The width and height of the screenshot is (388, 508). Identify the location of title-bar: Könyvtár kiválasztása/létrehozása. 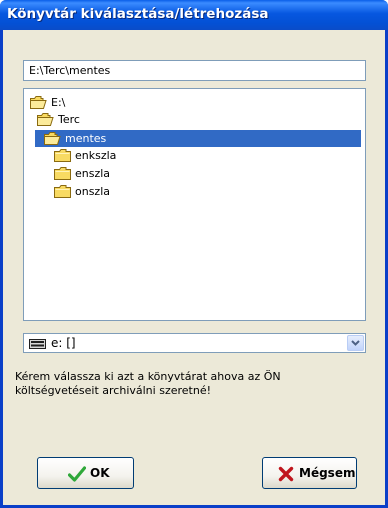
(194, 15).